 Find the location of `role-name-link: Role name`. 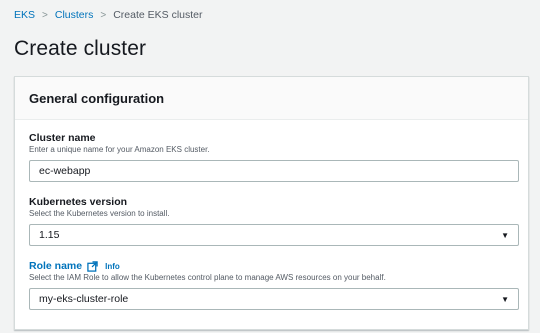

role-name-link: Role name is located at coordinates (55, 266).